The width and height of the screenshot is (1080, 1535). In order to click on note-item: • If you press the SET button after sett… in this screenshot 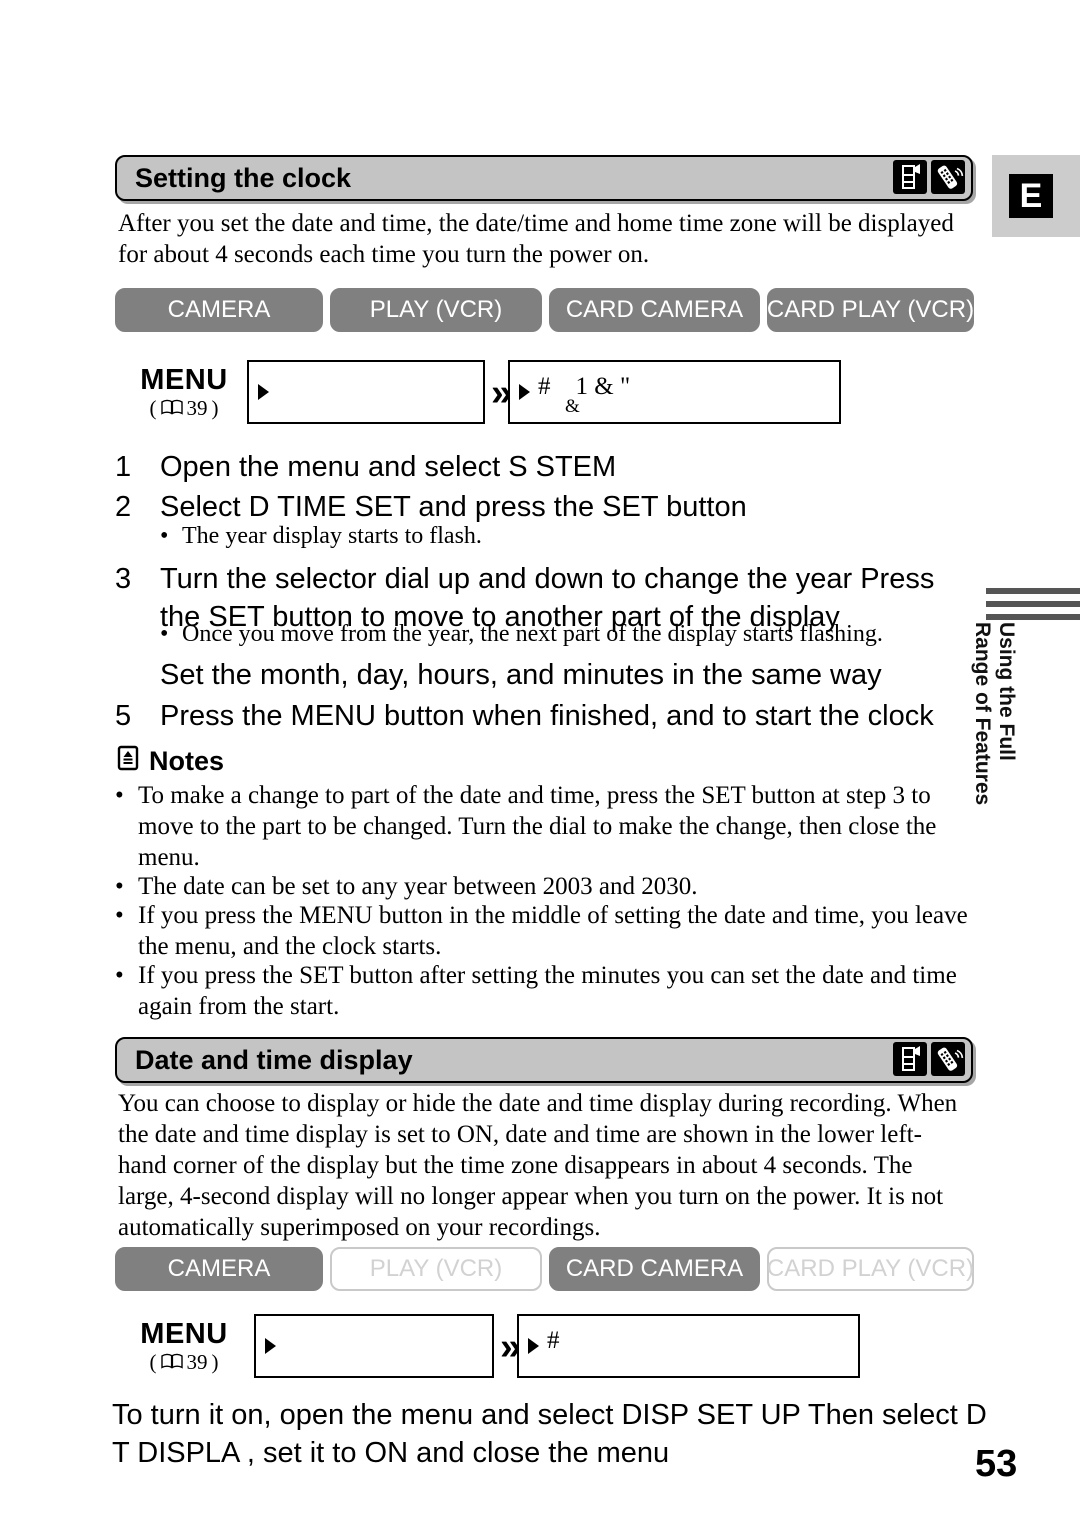, I will do `click(544, 991)`.